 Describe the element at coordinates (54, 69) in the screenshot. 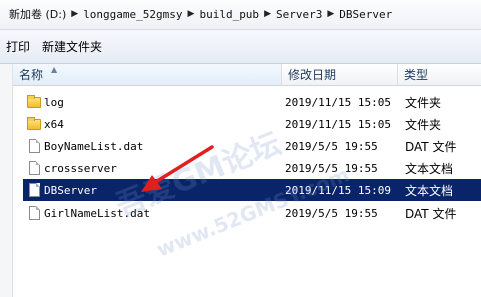

I see `sort-ascending-icon: ▲` at that location.